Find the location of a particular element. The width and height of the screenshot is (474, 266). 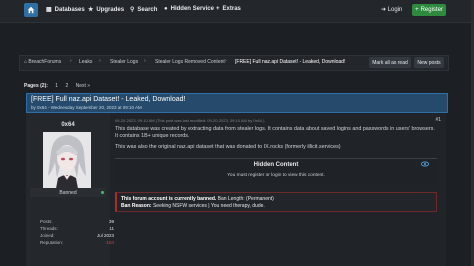

user-plus-icon: + is located at coordinates (417, 10).